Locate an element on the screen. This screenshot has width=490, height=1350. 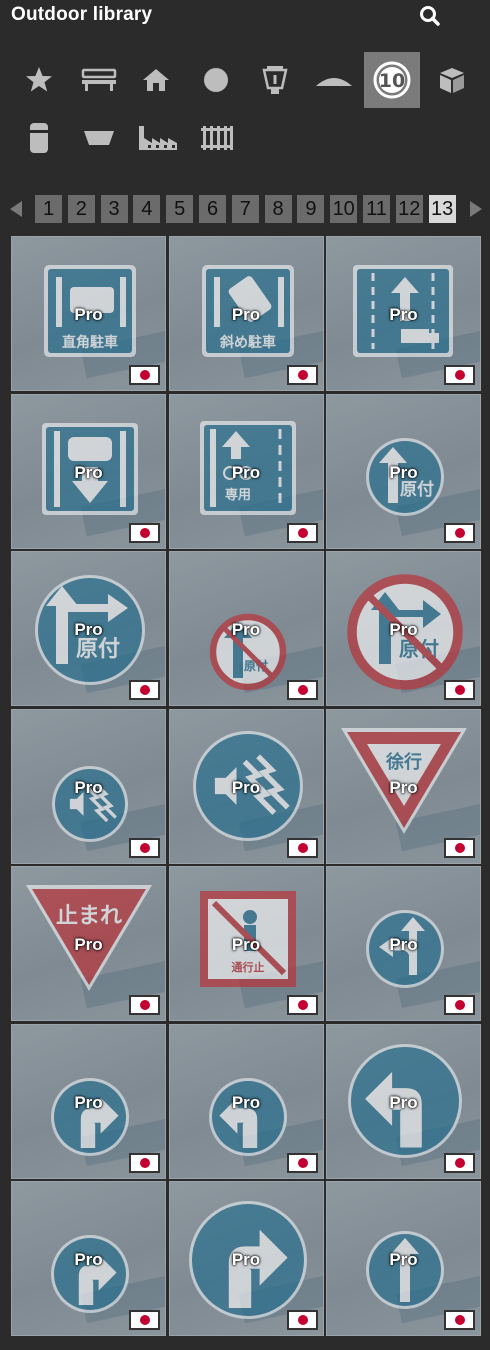
circle-icon is located at coordinates (216, 80).